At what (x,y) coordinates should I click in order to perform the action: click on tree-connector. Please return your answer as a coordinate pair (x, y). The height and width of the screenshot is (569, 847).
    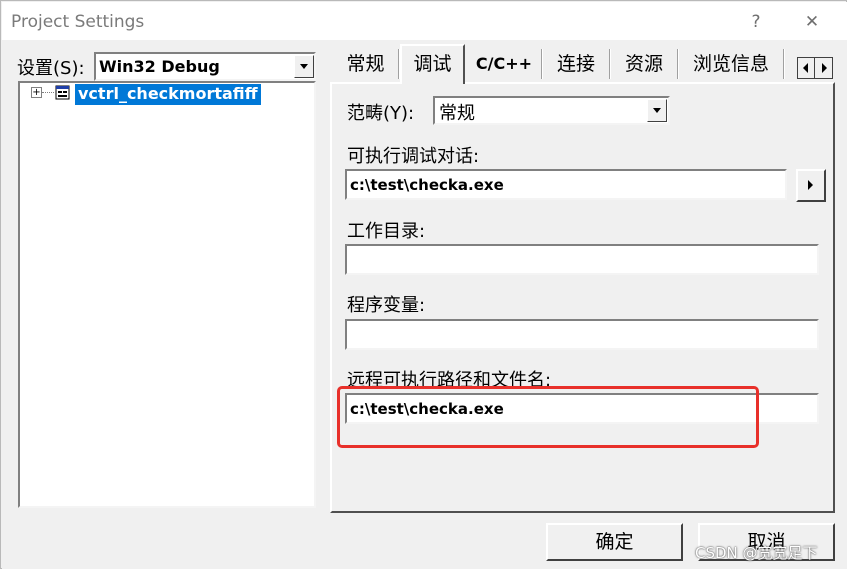
    Looking at the image, I should click on (48, 92).